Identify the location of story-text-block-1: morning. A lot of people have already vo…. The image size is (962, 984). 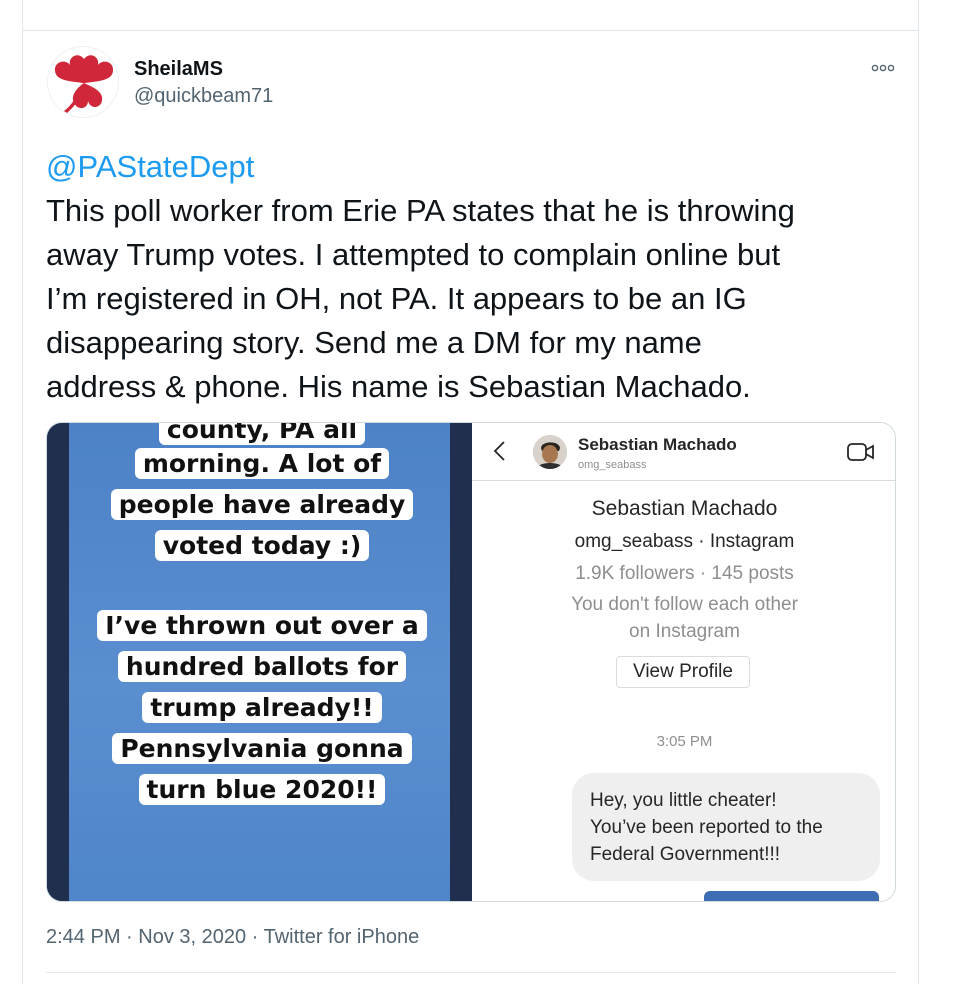
(262, 504).